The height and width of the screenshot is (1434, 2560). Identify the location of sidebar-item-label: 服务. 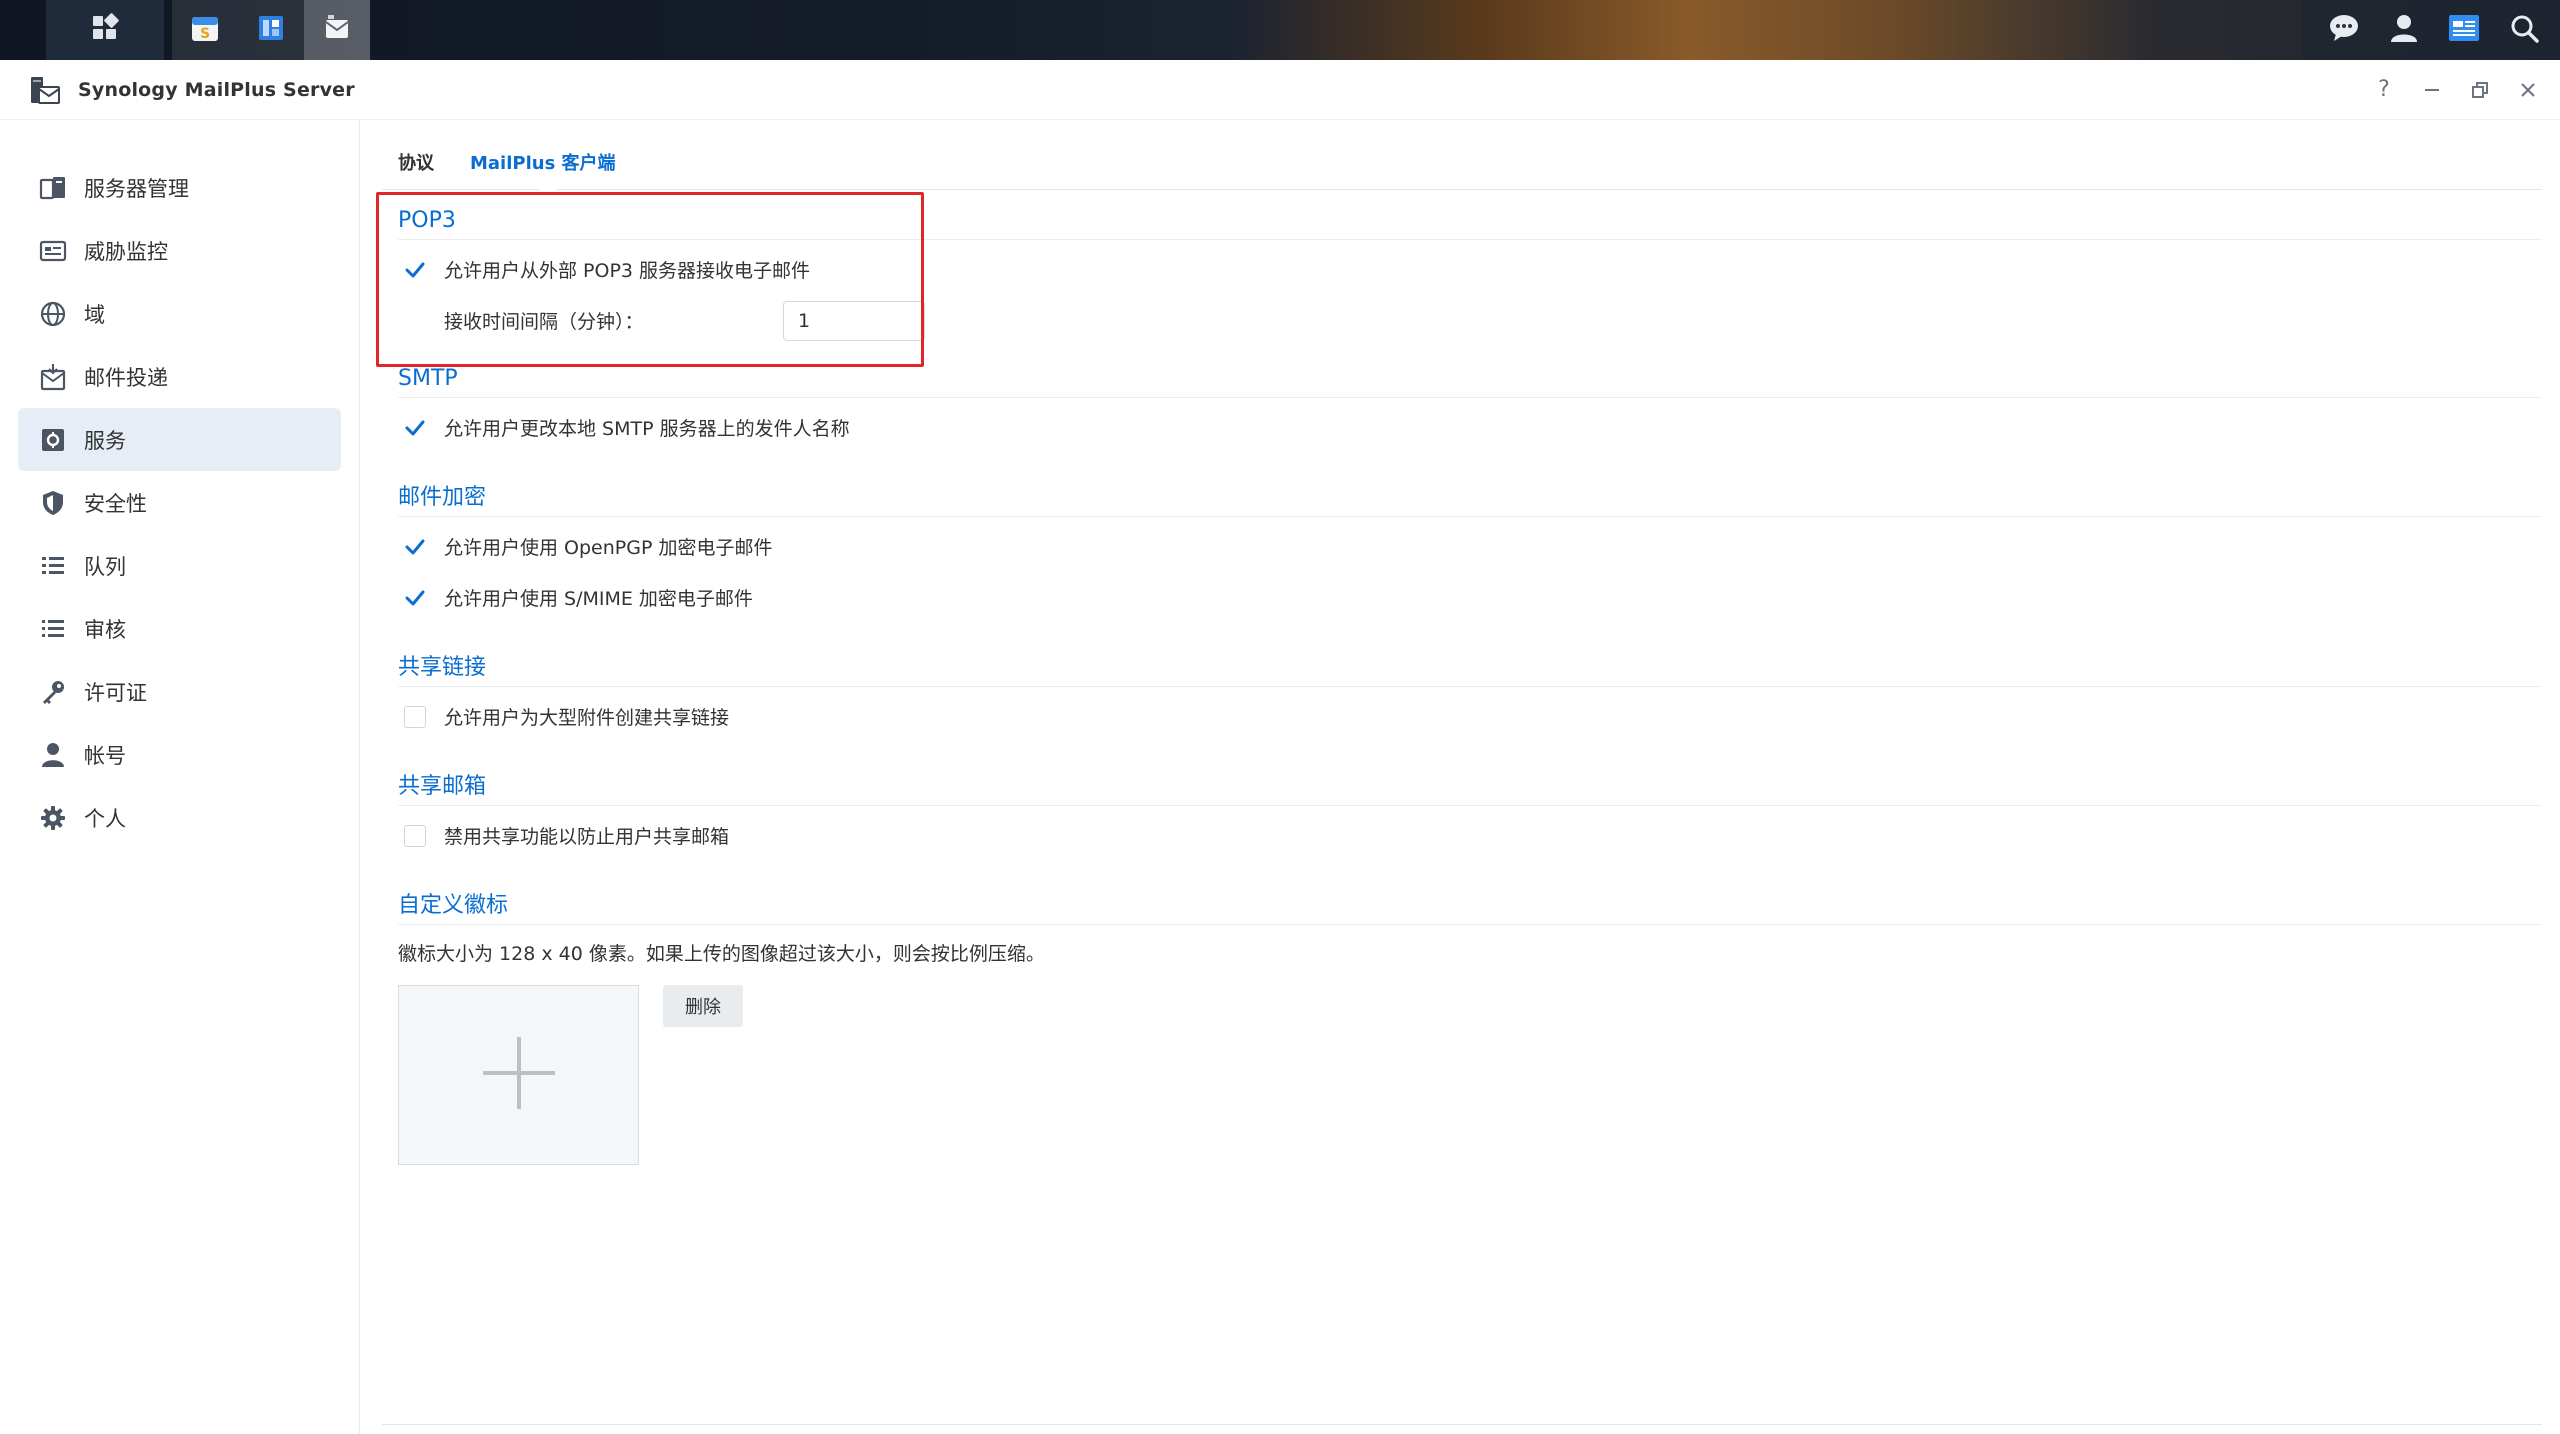
(105, 440).